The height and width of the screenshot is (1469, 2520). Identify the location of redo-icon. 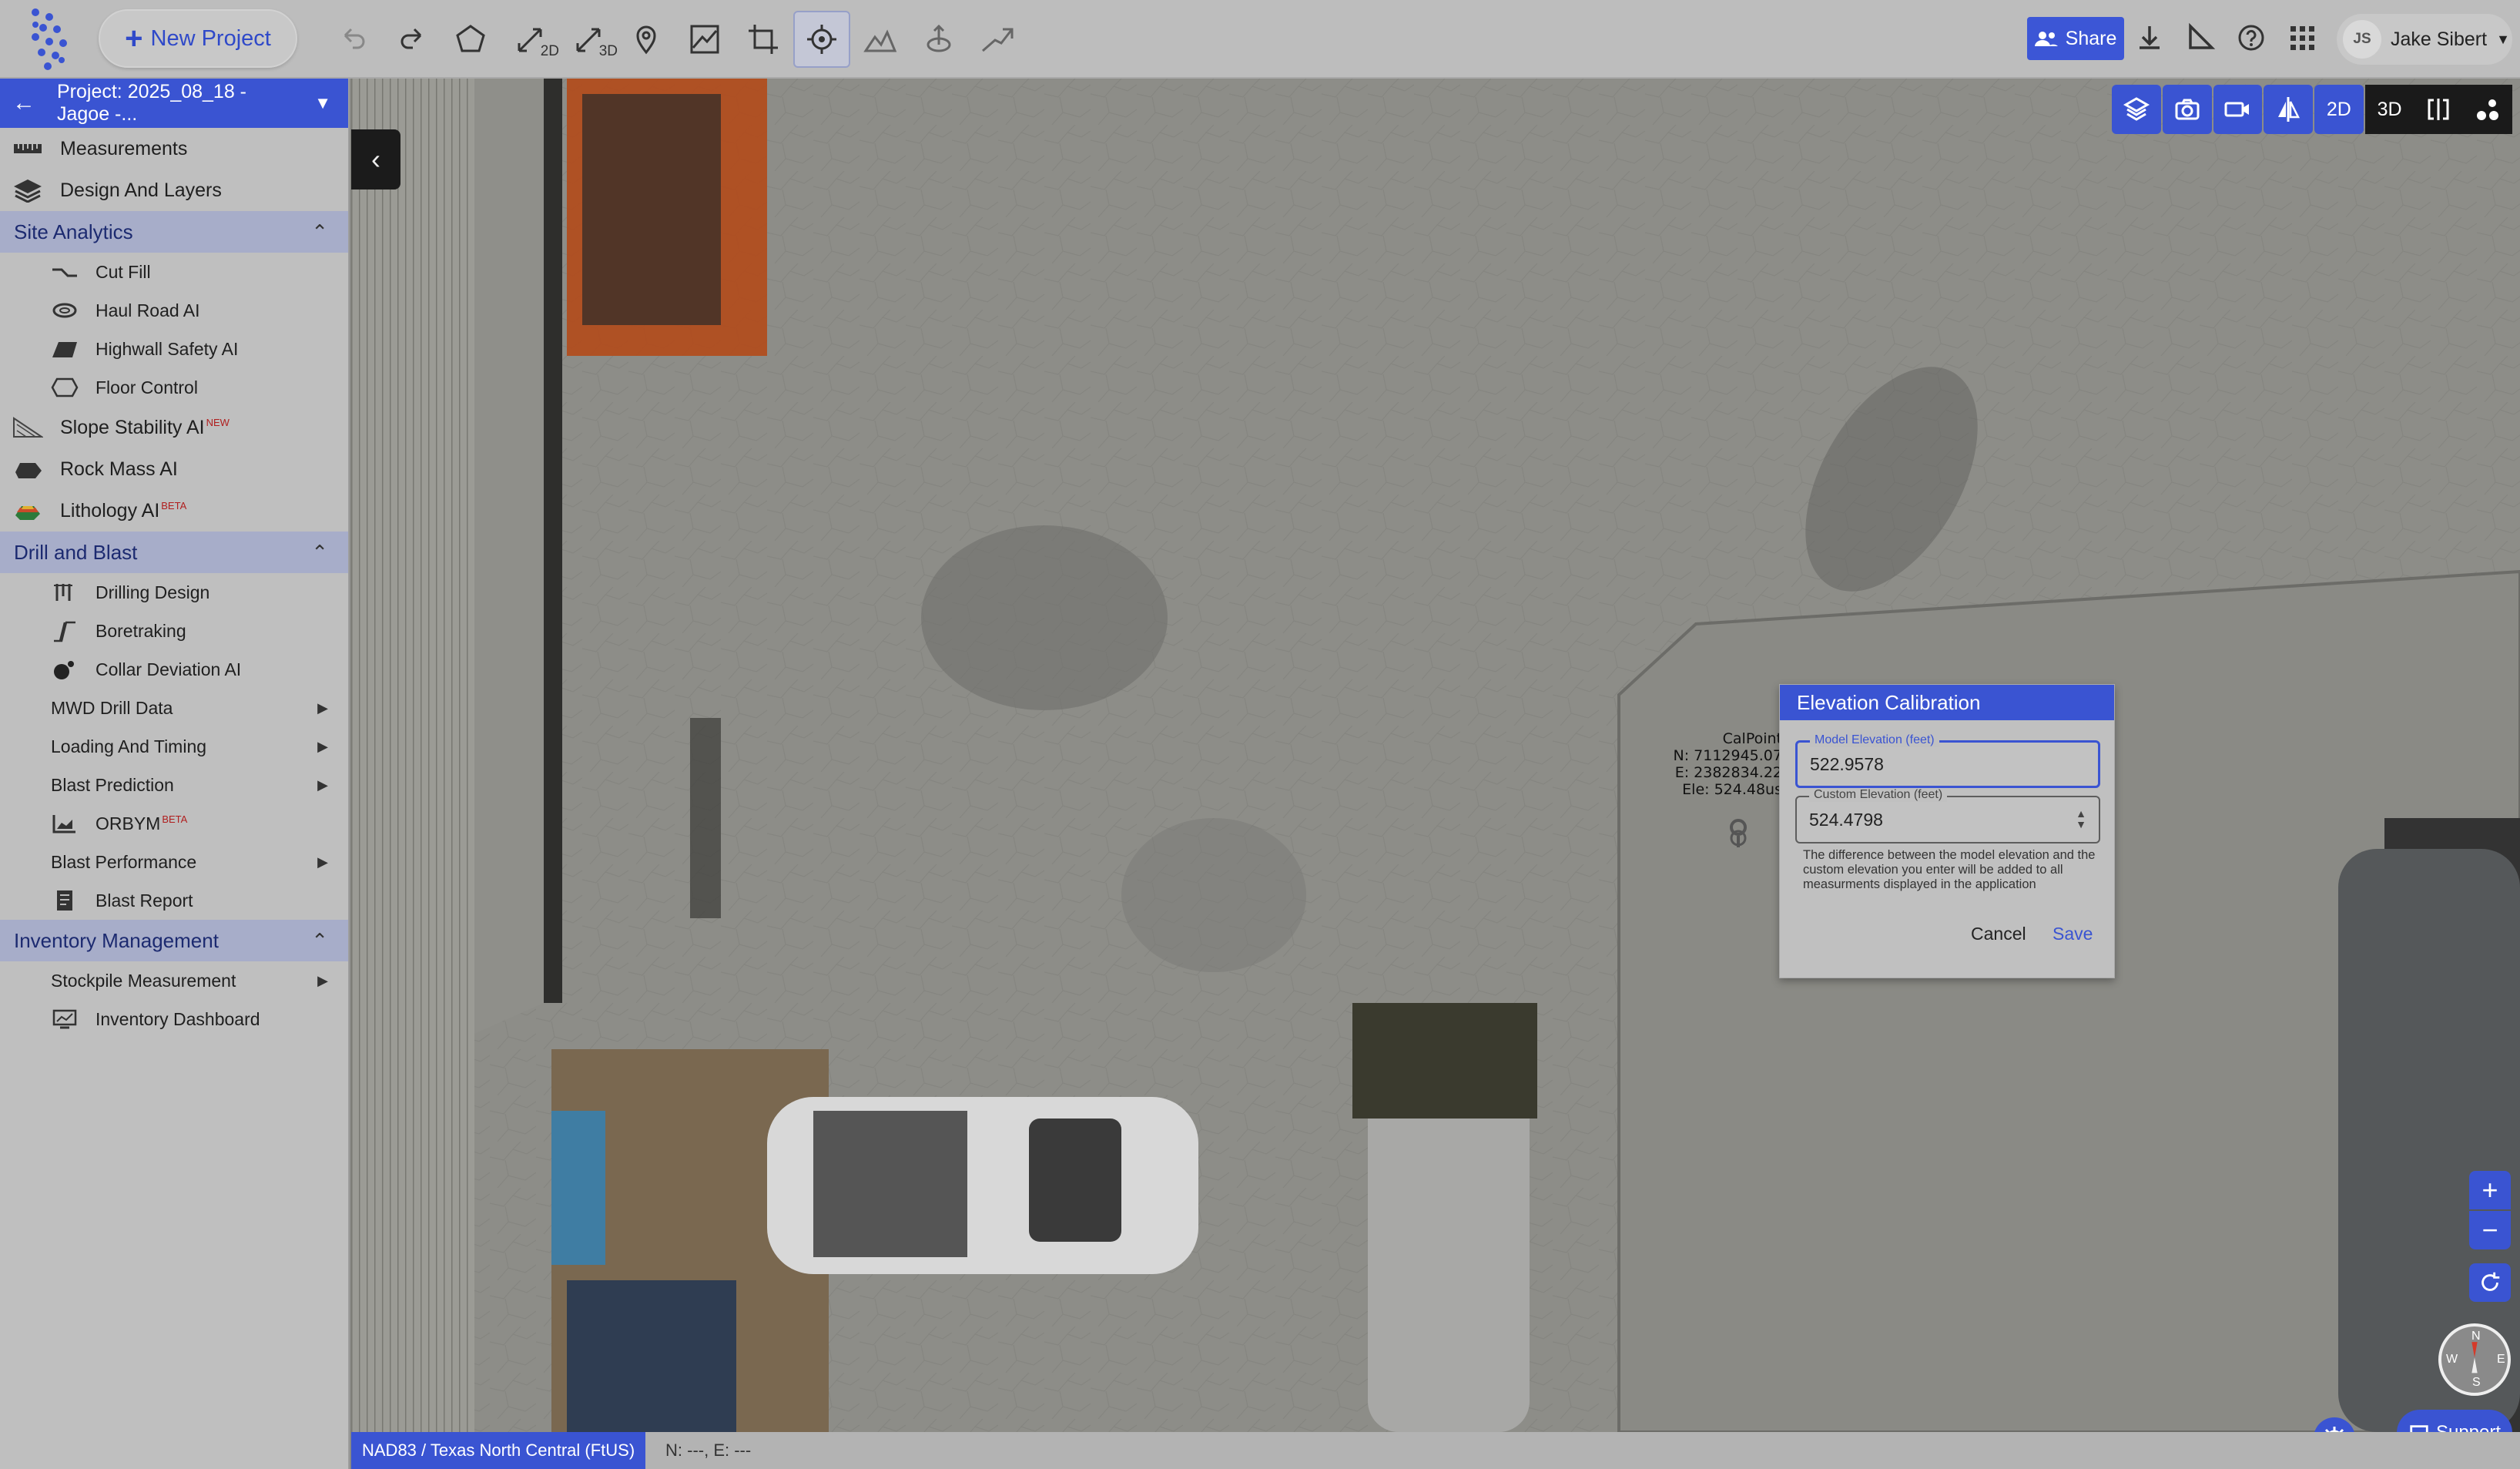
(411, 39).